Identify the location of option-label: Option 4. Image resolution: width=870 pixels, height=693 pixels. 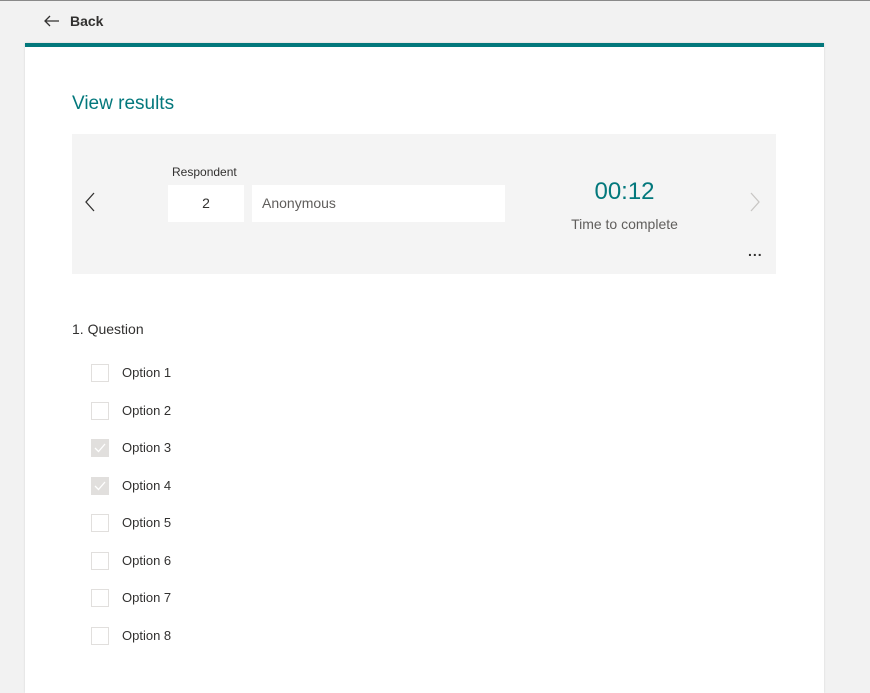
(147, 485).